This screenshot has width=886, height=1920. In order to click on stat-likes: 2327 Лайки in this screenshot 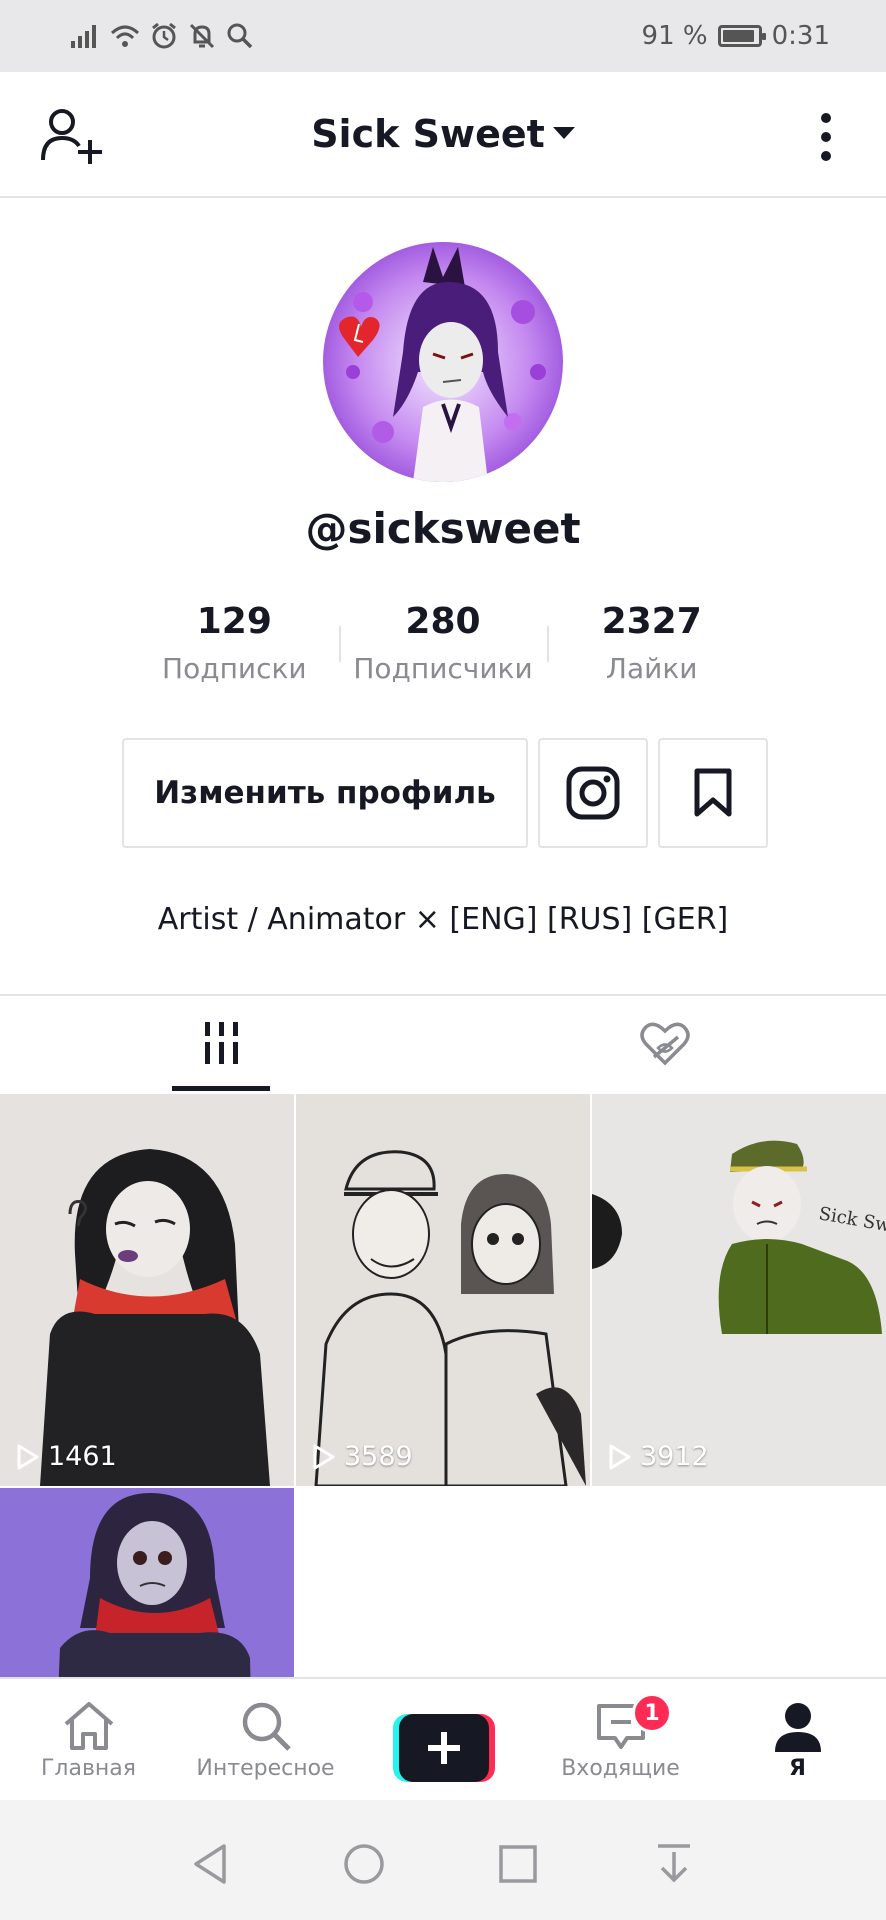, I will do `click(651, 648)`.